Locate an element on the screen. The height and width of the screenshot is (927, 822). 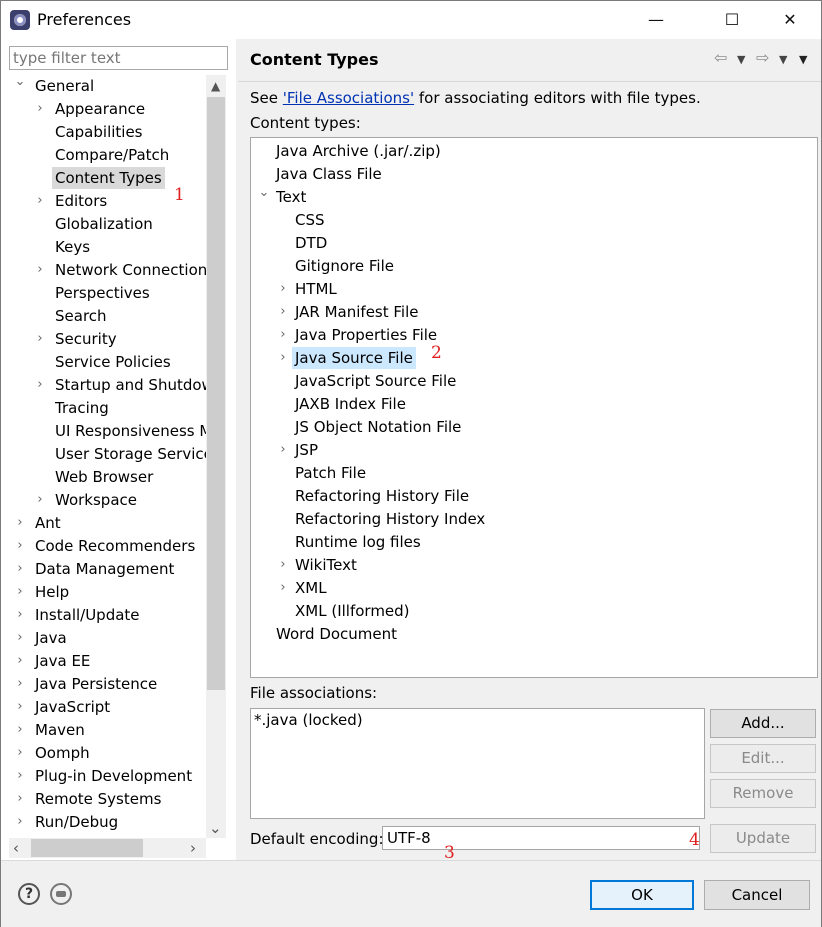
tree-item-category: › Ant is located at coordinates (107, 523).